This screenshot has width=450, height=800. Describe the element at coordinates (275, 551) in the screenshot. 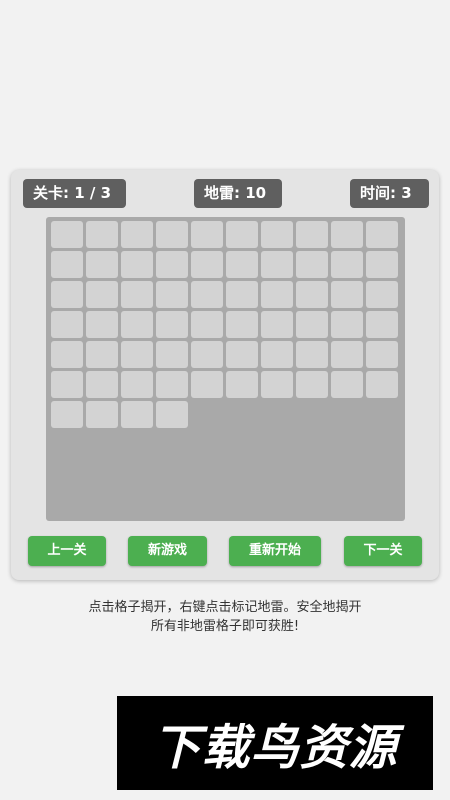

I see `restart-button: 重新开始` at that location.